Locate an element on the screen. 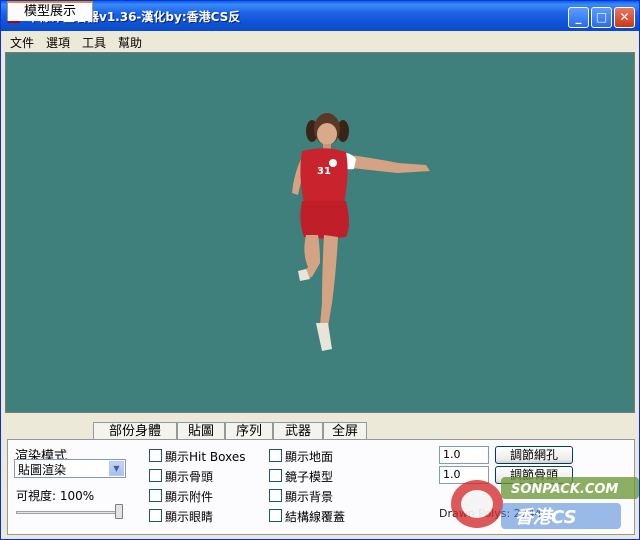 This screenshot has width=640, height=540. mesh-scale-input: 1.0 is located at coordinates (464, 455).